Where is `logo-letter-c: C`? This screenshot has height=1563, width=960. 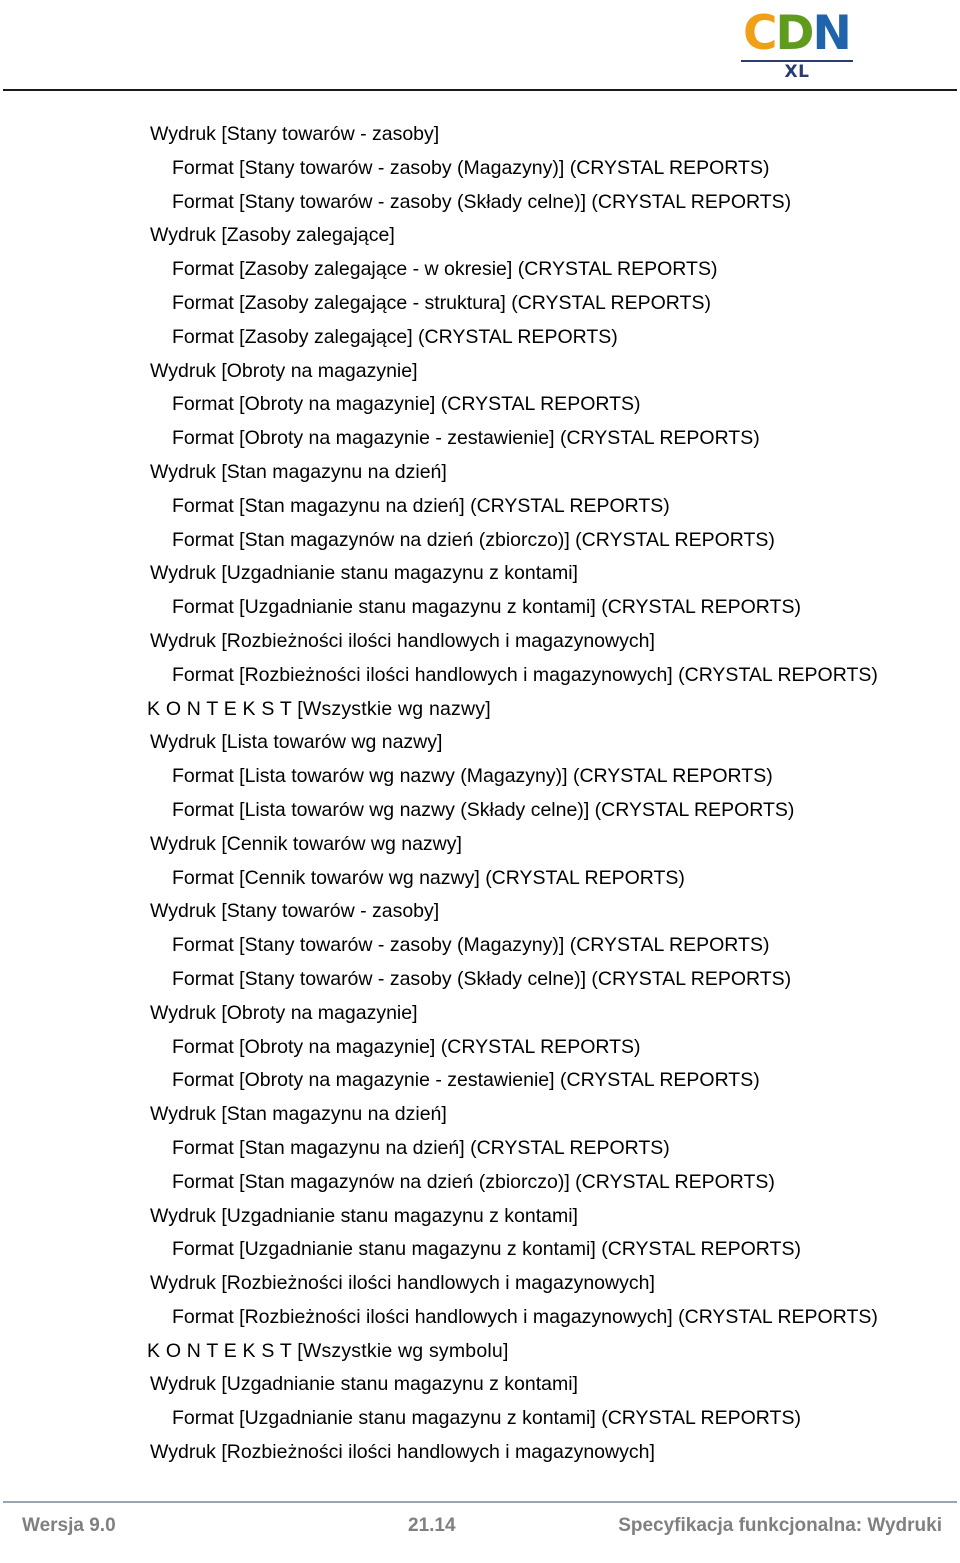 logo-letter-c: C is located at coordinates (760, 33).